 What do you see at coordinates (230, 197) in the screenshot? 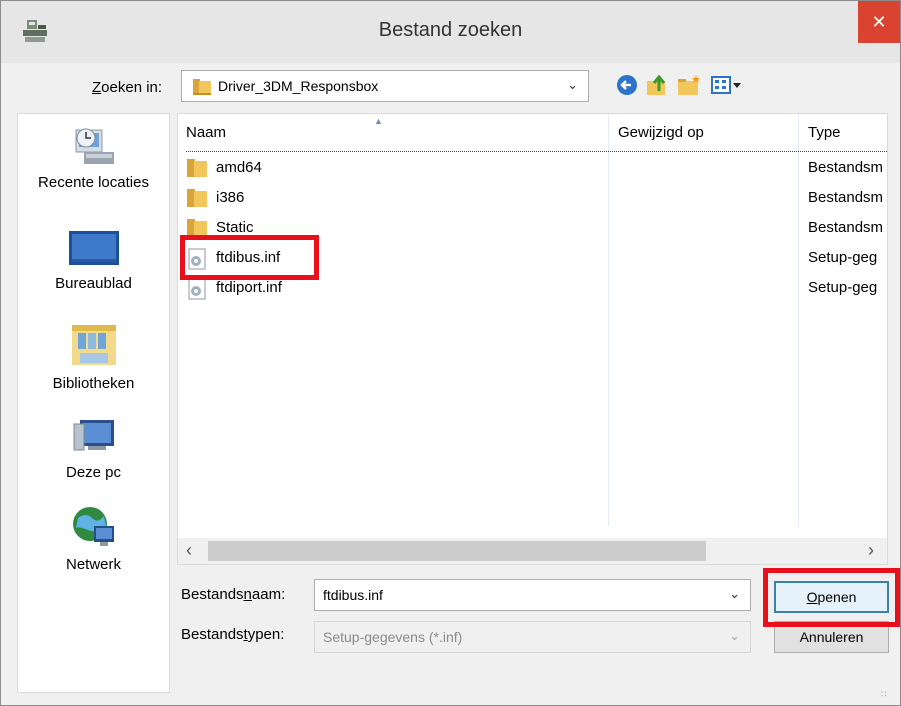
I see `file-name: i386` at bounding box center [230, 197].